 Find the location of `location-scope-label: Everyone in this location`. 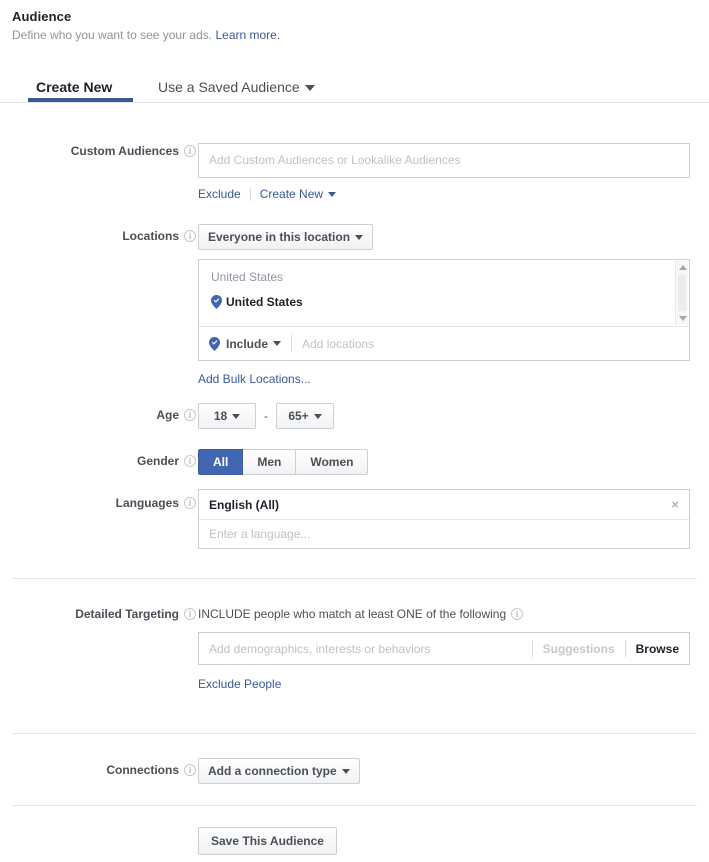

location-scope-label: Everyone in this location is located at coordinates (279, 237).